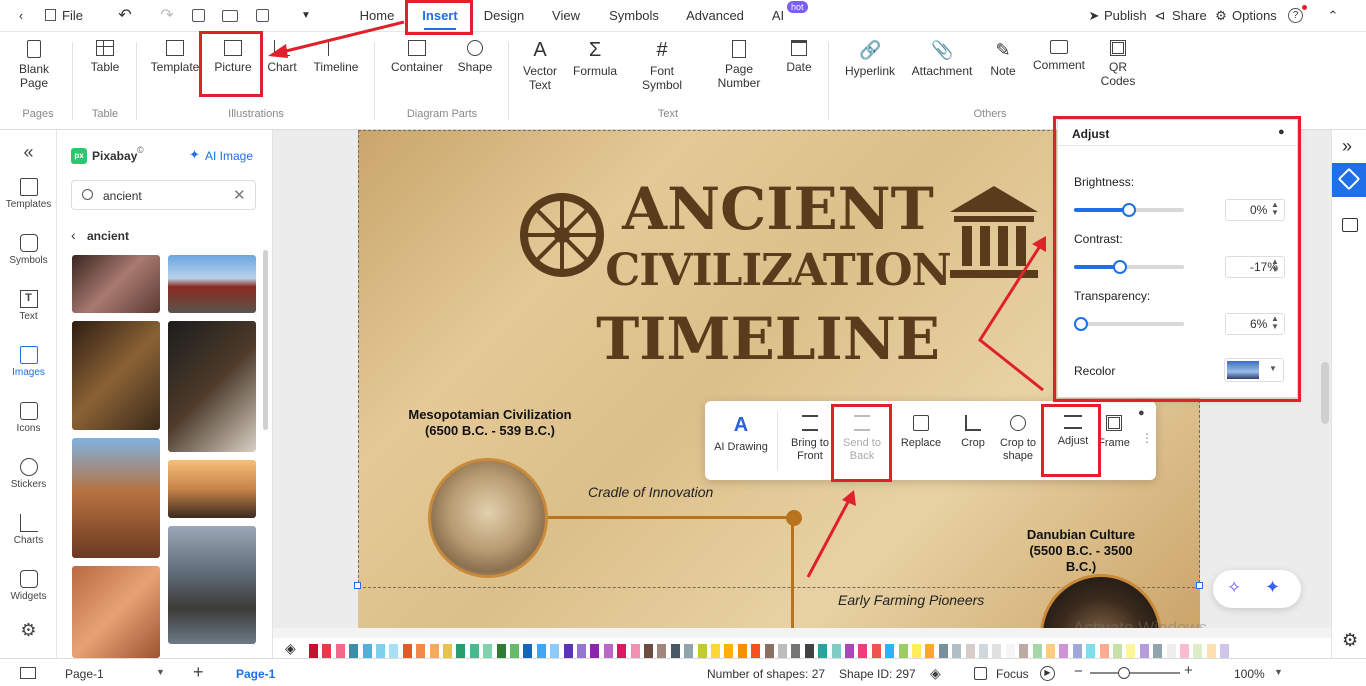  Describe the element at coordinates (198, 15) in the screenshot. I see `save-icon` at that location.